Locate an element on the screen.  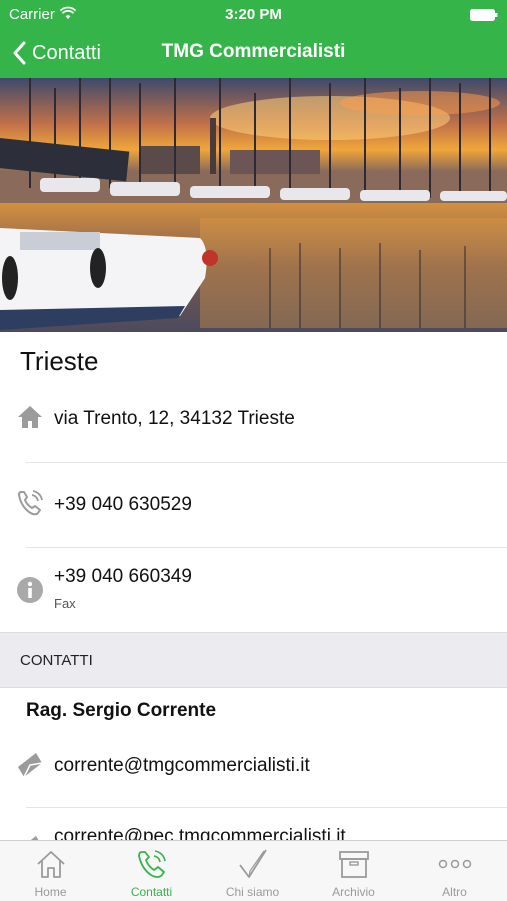
tab-bar: Home Contatti Chi siamo Archivio Altro is located at coordinates (253, 870).